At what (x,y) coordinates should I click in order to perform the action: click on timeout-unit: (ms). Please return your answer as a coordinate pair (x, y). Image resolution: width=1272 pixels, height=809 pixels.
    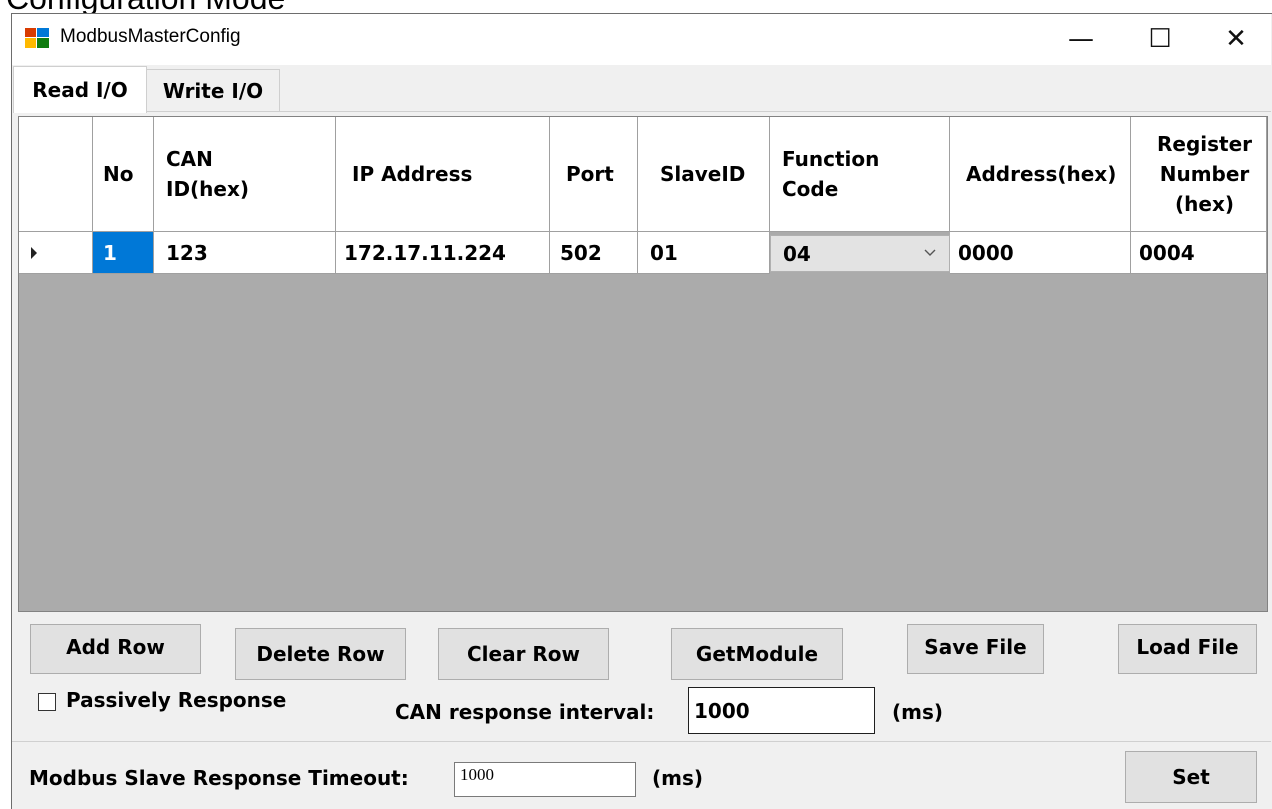
    Looking at the image, I should click on (678, 778).